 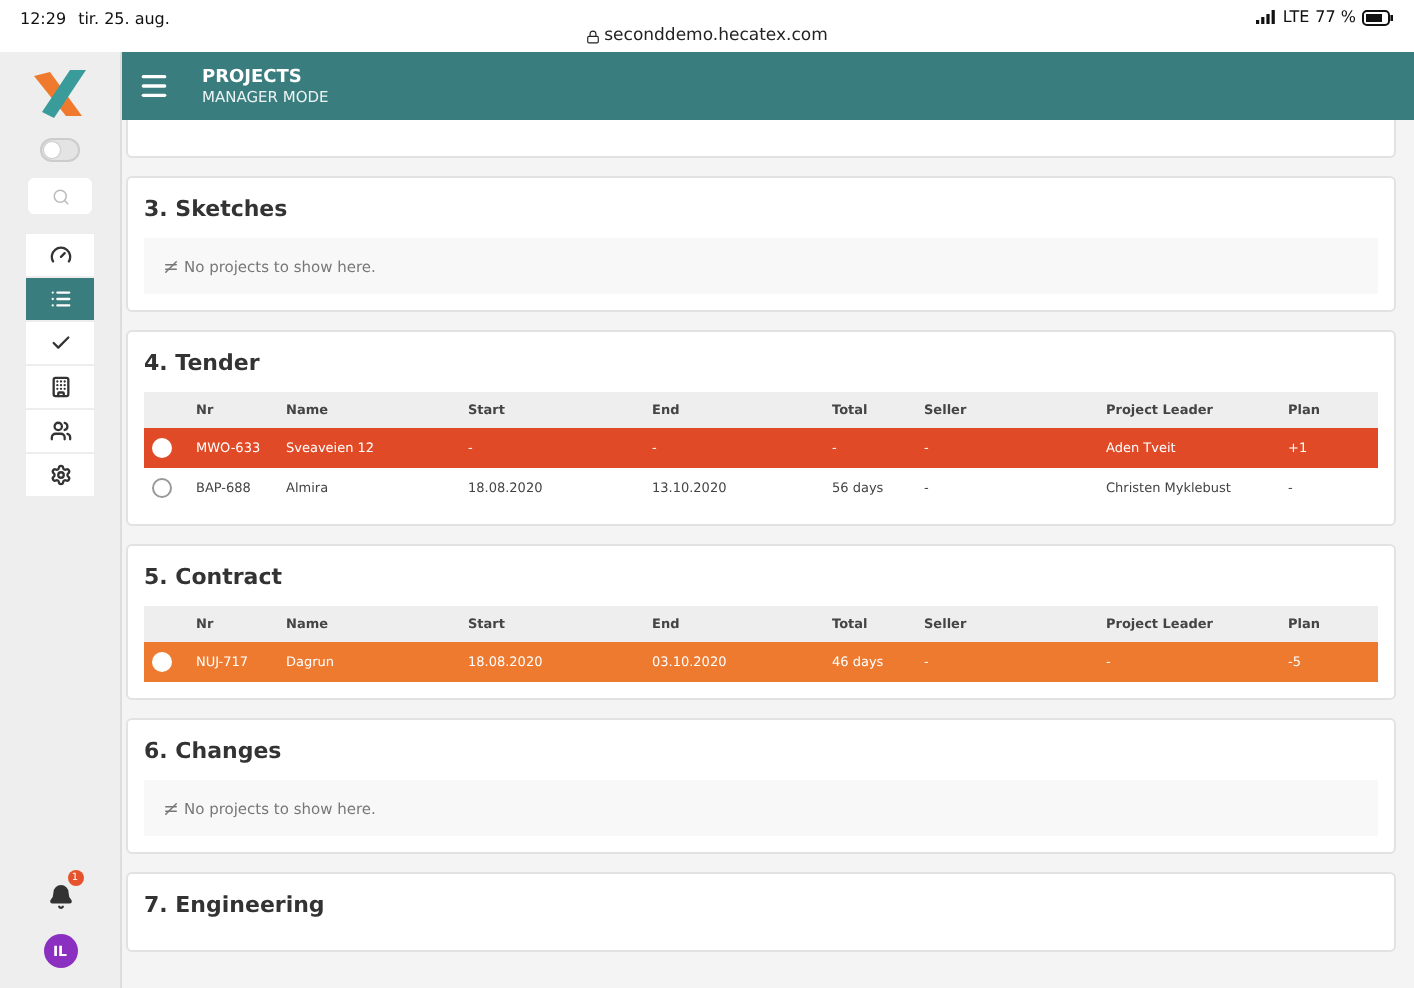 I want to click on lock-icon, so click(x=593, y=36).